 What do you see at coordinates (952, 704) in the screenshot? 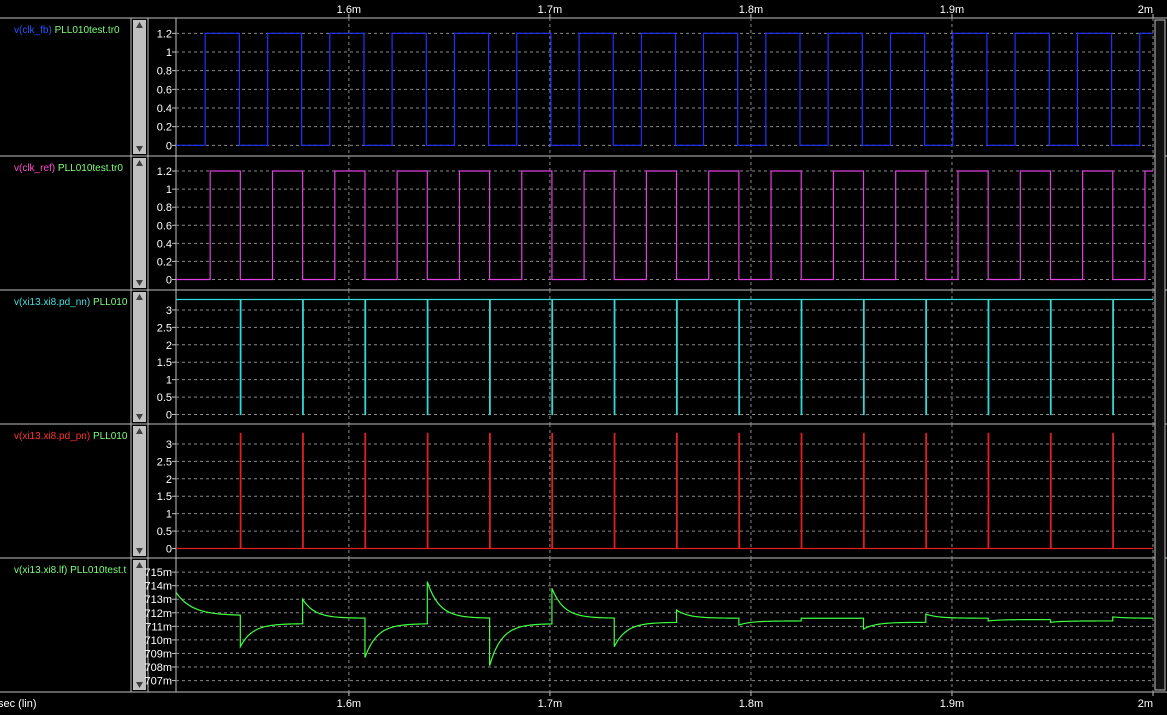
I see `x-tick-label-bottom: 1.9m` at bounding box center [952, 704].